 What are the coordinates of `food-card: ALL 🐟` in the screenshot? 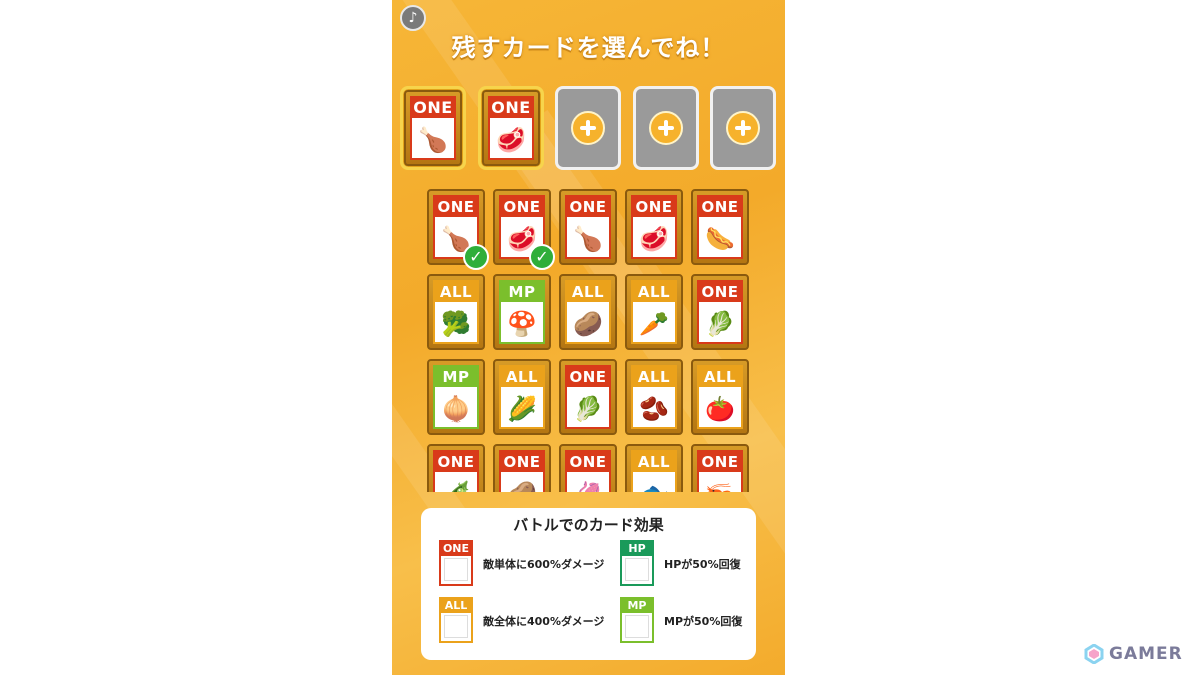 It's located at (654, 468).